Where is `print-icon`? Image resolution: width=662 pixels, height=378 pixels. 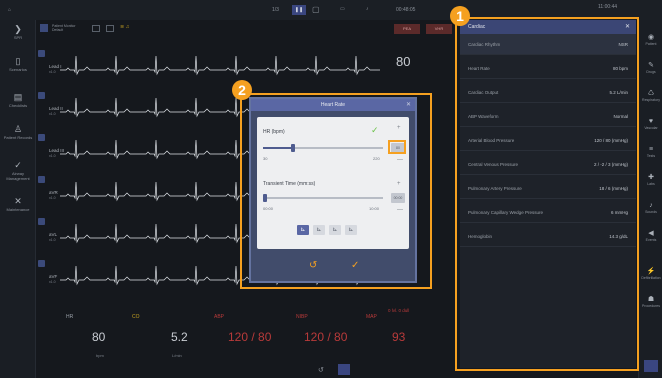 print-icon is located at coordinates (110, 28).